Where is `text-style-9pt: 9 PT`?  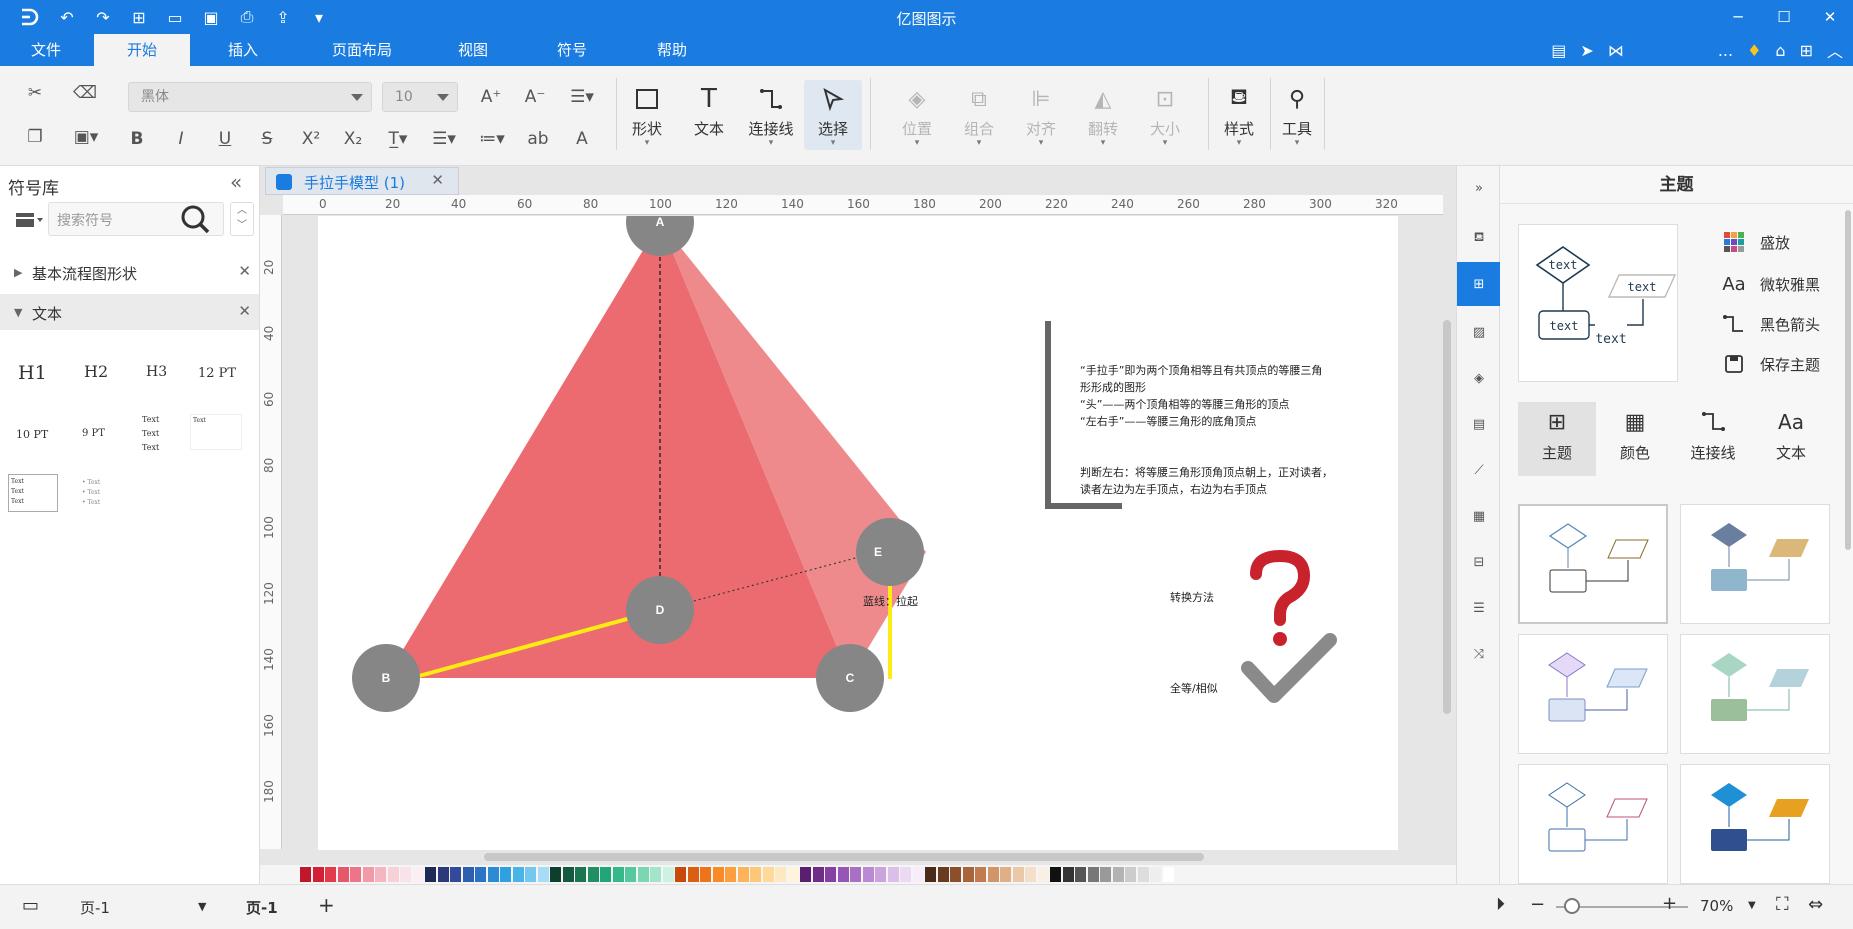
text-style-9pt: 9 PT is located at coordinates (93, 433).